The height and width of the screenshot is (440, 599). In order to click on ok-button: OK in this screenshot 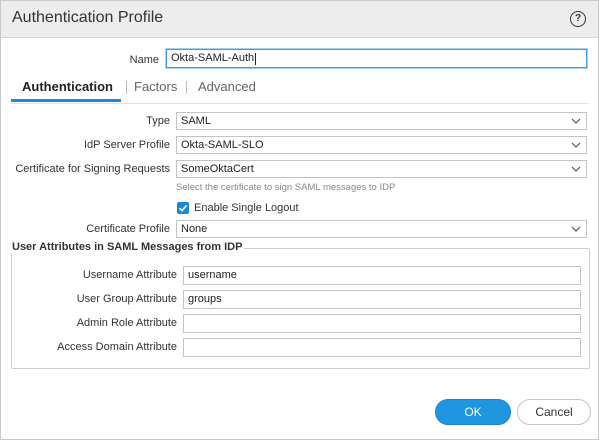, I will do `click(473, 412)`.